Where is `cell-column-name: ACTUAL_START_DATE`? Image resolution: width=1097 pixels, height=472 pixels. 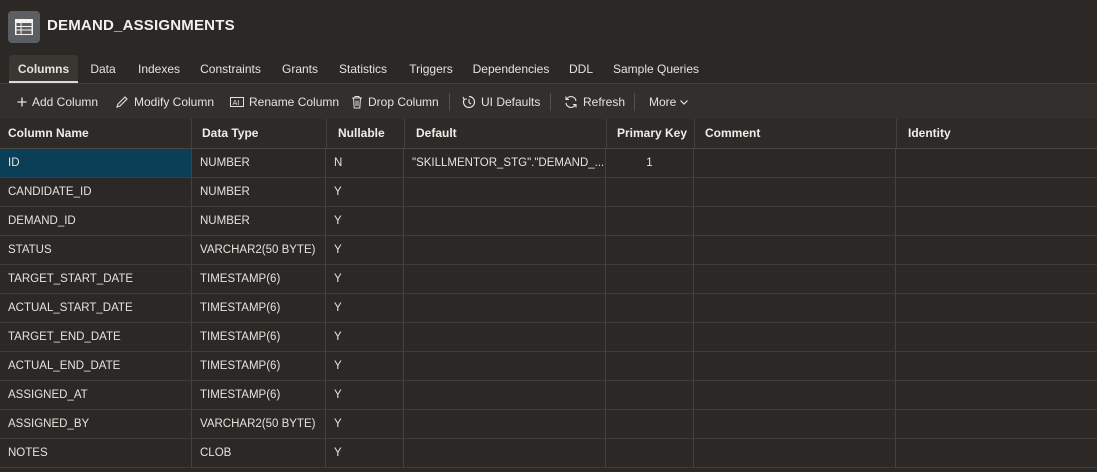
cell-column-name: ACTUAL_START_DATE is located at coordinates (96, 308).